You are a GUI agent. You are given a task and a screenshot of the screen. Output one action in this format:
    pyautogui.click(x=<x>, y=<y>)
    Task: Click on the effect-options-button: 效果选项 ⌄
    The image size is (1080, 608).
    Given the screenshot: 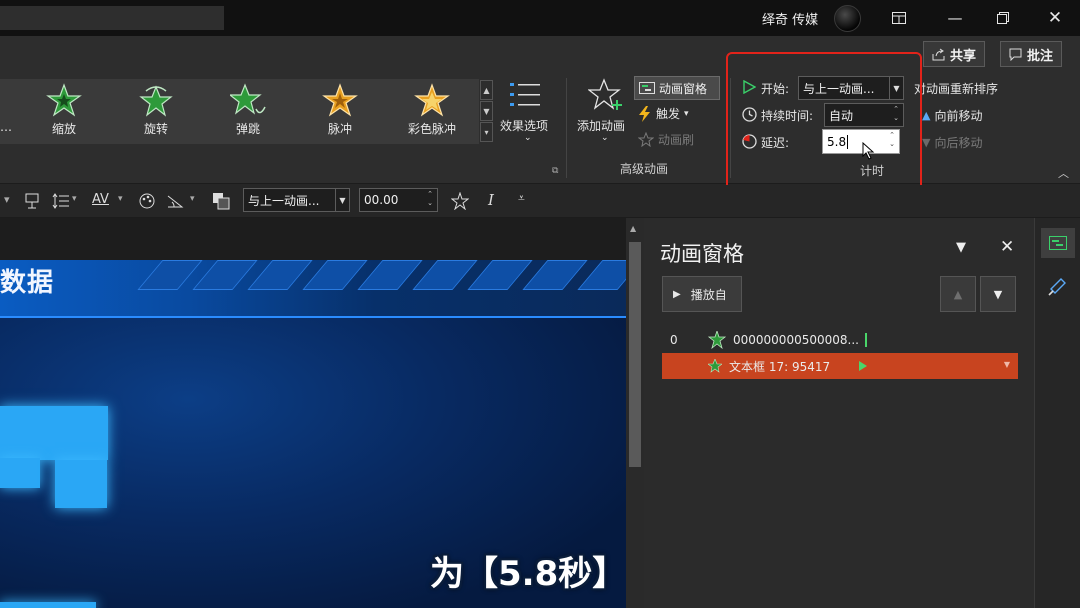 What is the action you would take?
    pyautogui.click(x=528, y=115)
    